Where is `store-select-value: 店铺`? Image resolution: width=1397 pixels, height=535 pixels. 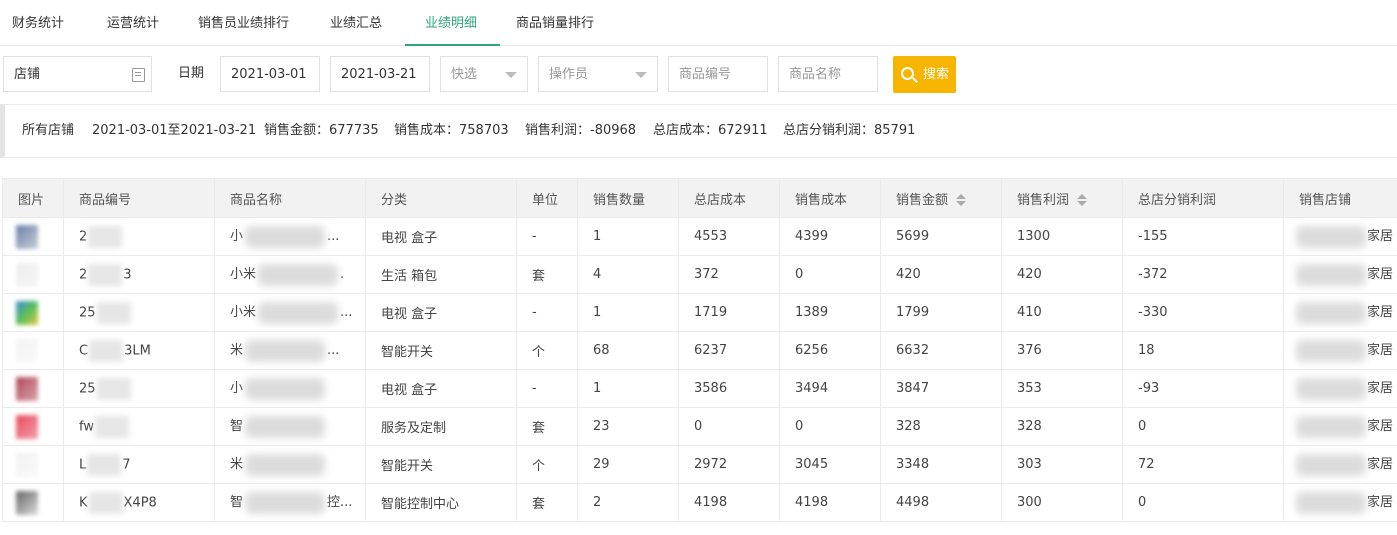 store-select-value: 店铺 is located at coordinates (27, 74).